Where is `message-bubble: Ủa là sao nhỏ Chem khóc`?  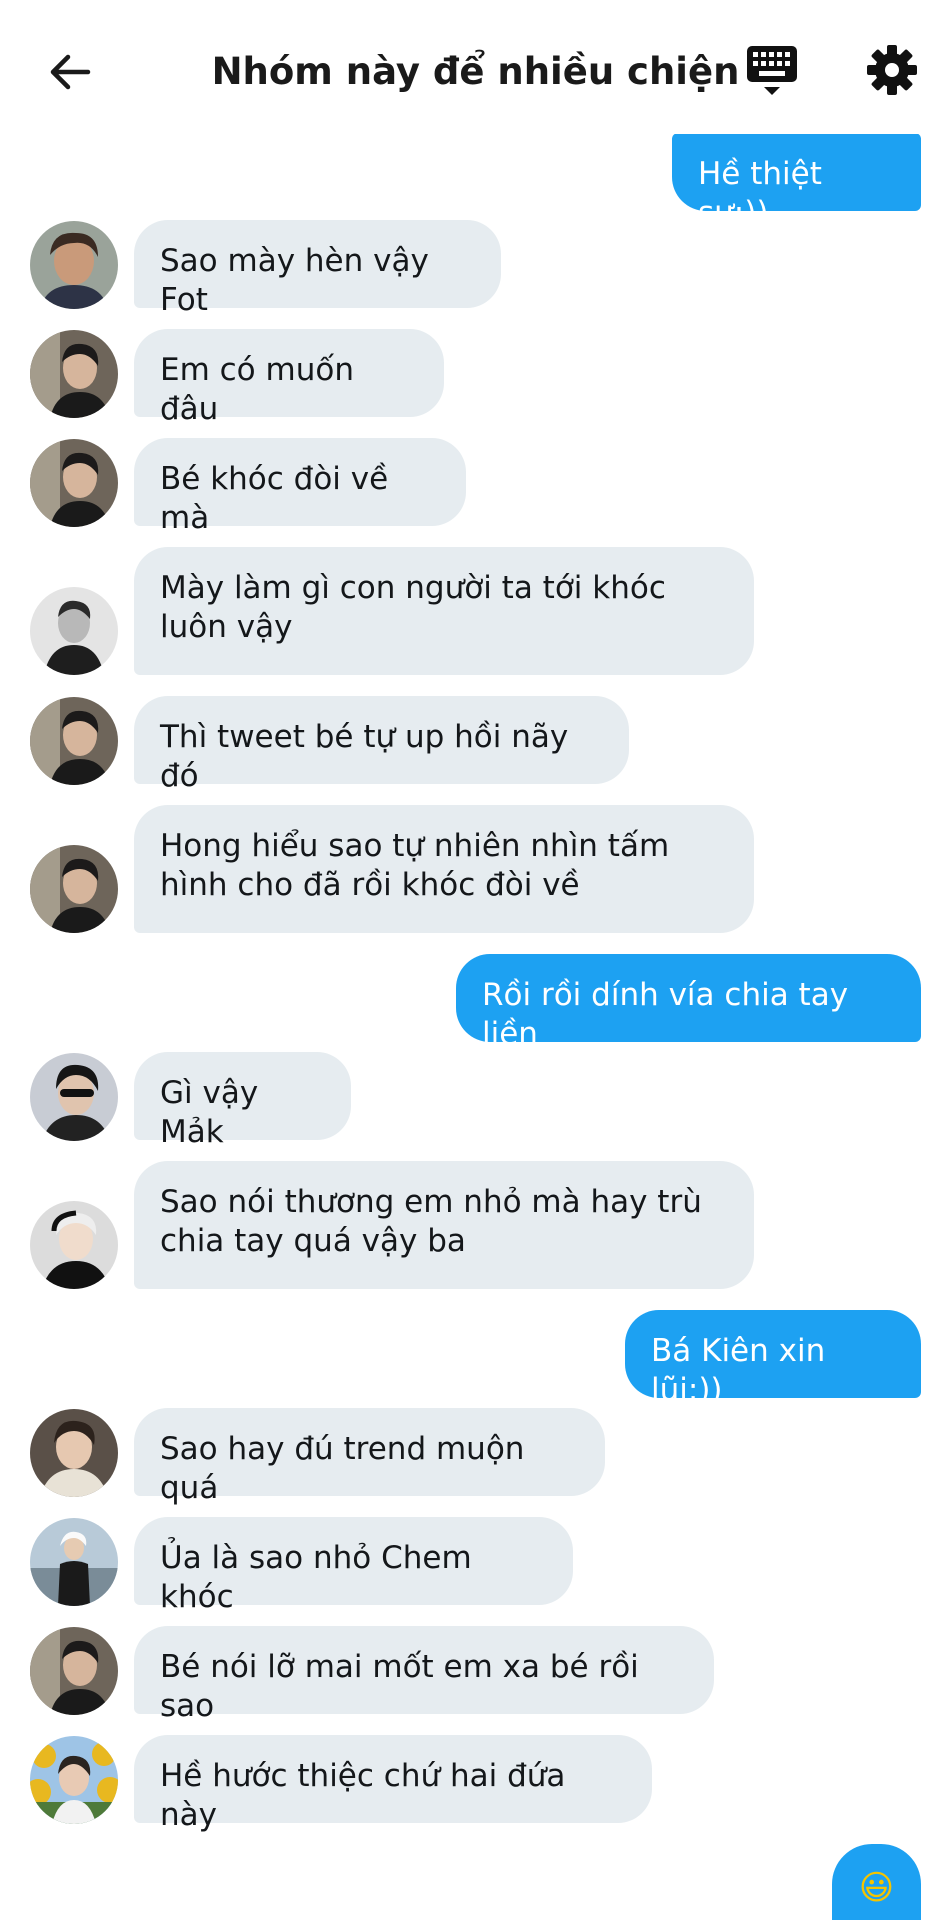
message-bubble: Ủa là sao nhỏ Chem khóc is located at coordinates (353, 1566).